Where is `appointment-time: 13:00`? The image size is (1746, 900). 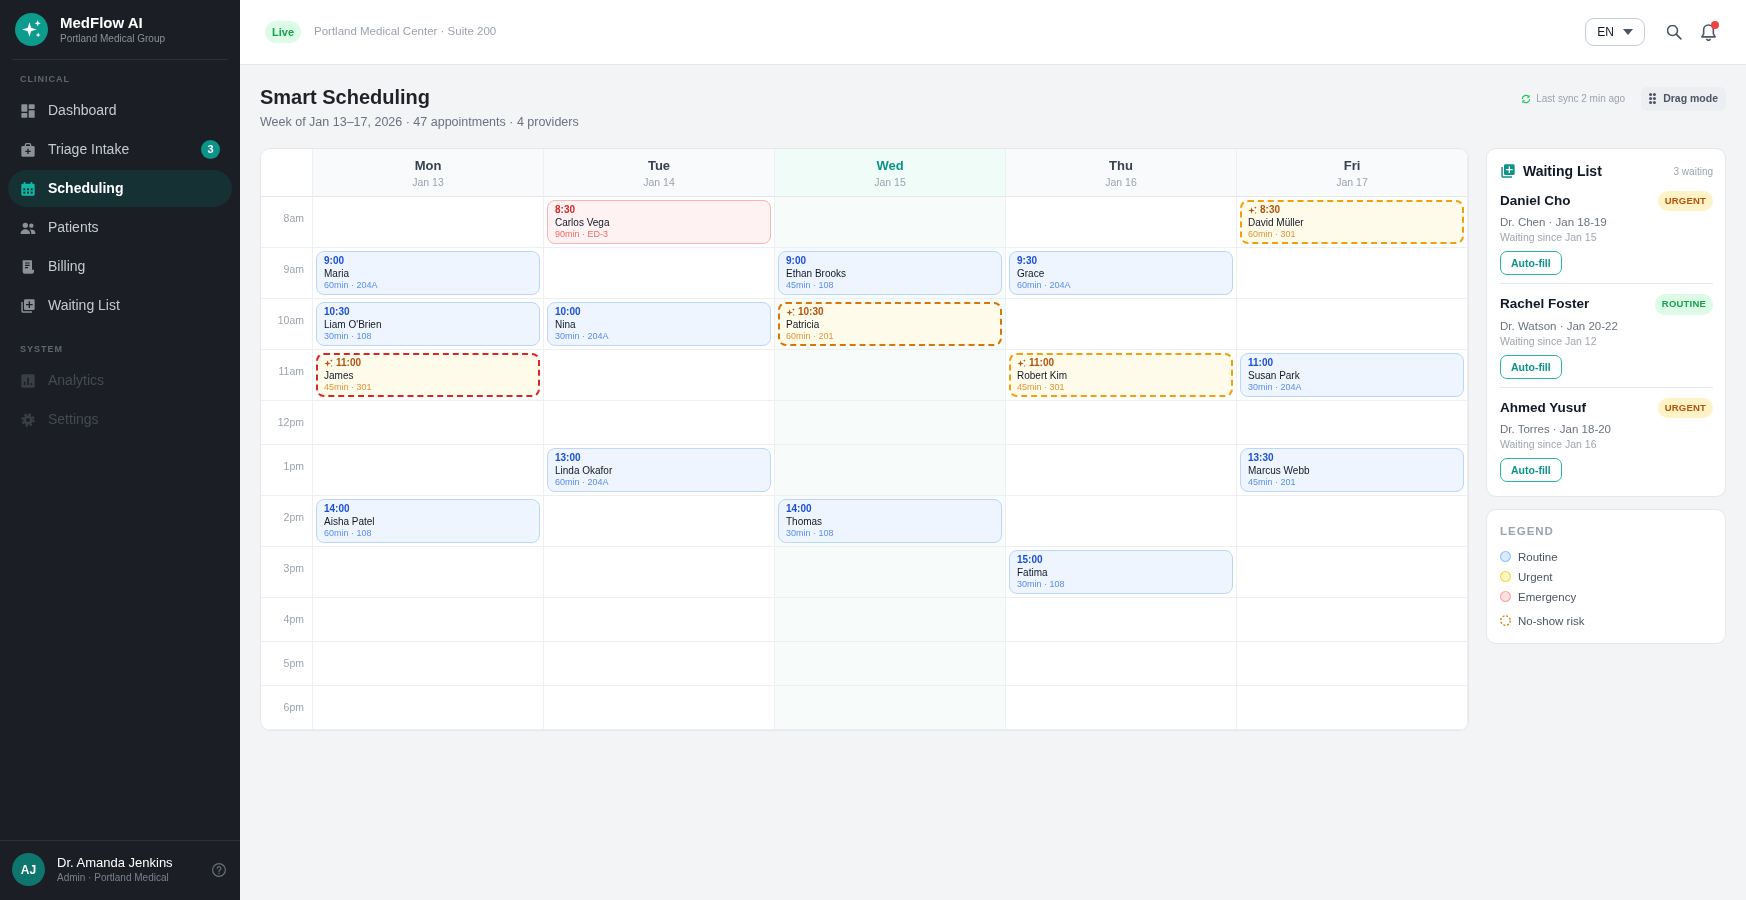 appointment-time: 13:00 is located at coordinates (568, 458).